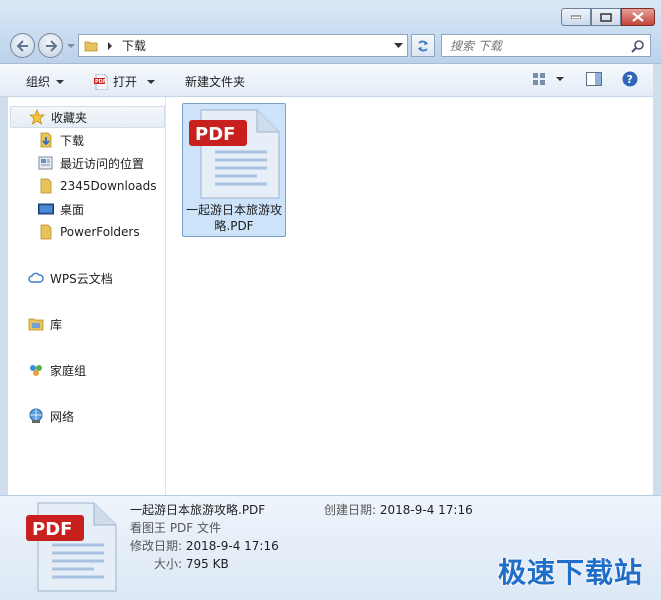 The width and height of the screenshot is (661, 600). I want to click on file-item: PDF 一起游日本旅游攻略.PDF, so click(234, 170).